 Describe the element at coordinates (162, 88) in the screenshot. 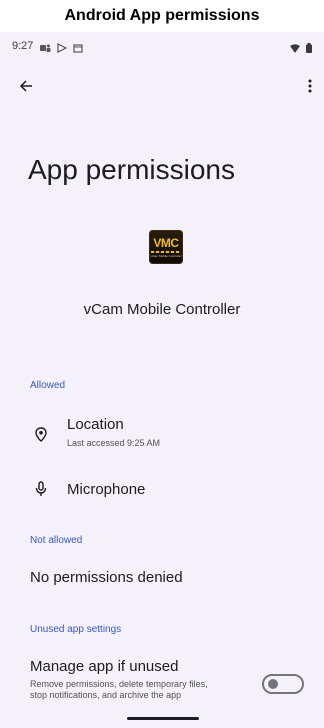

I see `top-app-bar` at that location.